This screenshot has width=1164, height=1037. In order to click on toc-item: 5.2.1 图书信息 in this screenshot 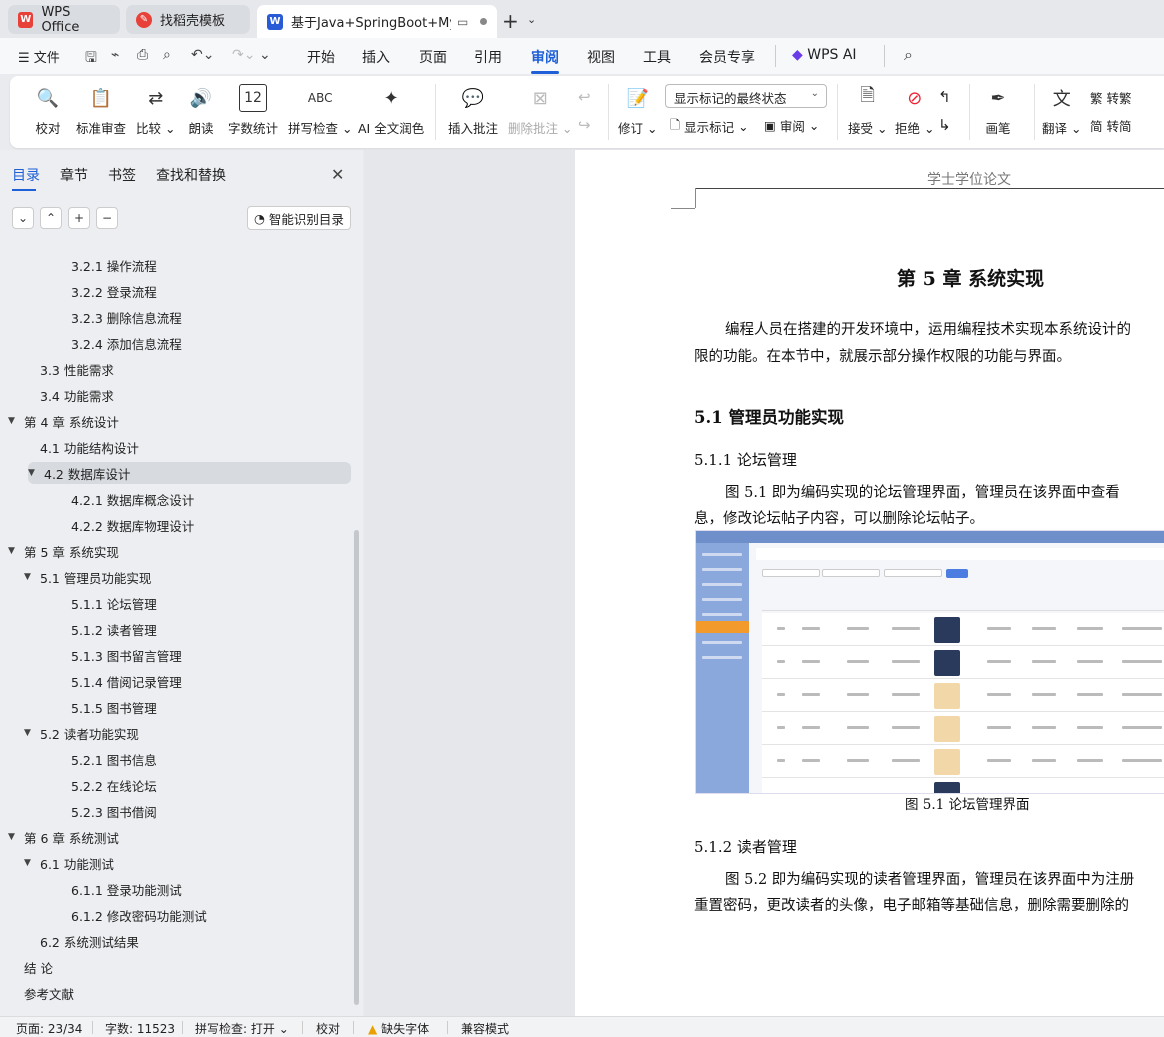, I will do `click(114, 759)`.